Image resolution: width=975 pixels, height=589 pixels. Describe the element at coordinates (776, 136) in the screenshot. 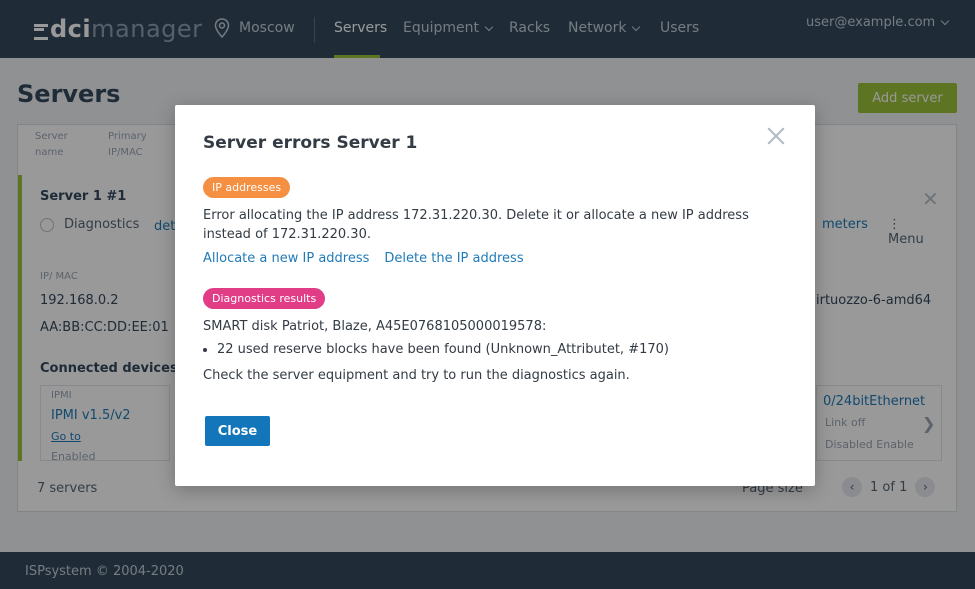

I see `close-icon` at that location.